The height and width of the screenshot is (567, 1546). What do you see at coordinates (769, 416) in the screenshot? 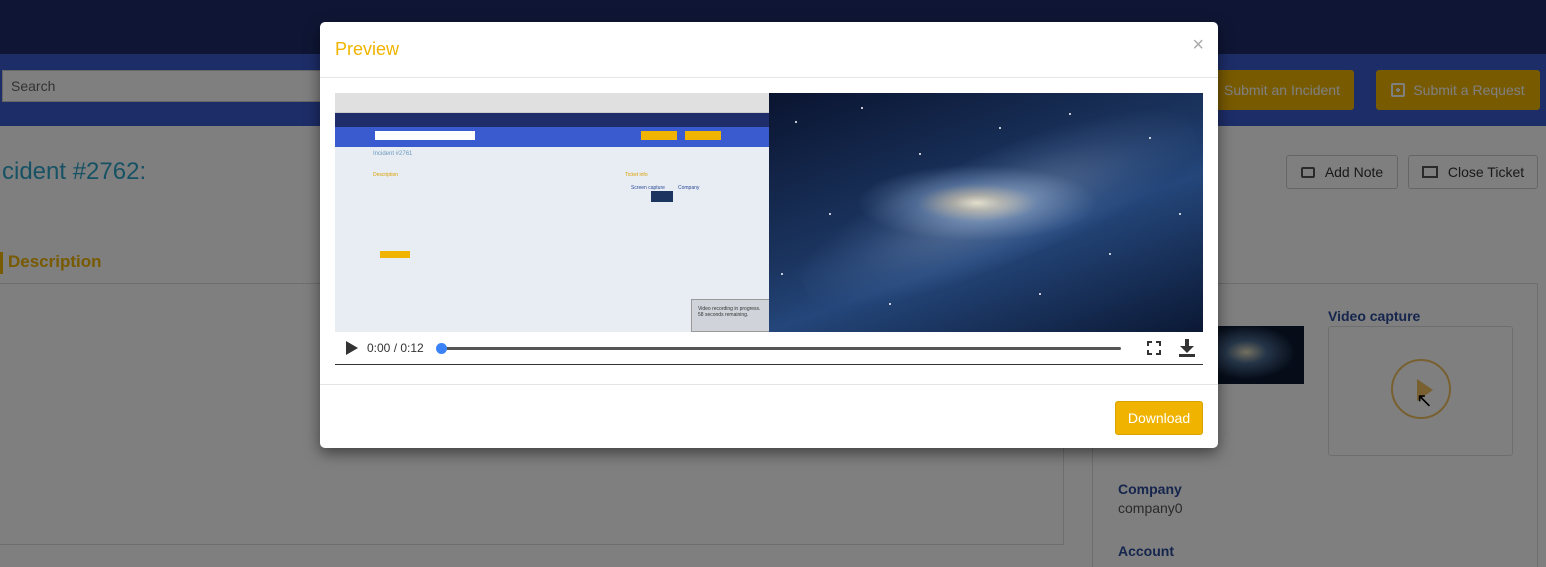
I see `modal-footer: Download` at bounding box center [769, 416].